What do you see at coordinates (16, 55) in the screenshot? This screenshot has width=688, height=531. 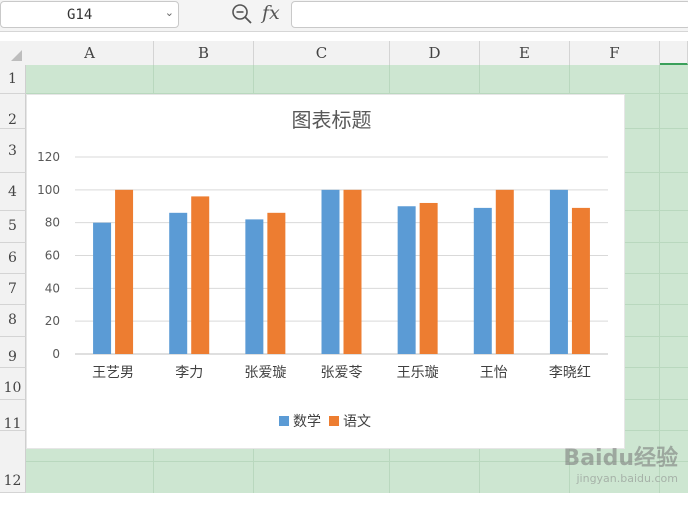 I see `select-all-icon` at bounding box center [16, 55].